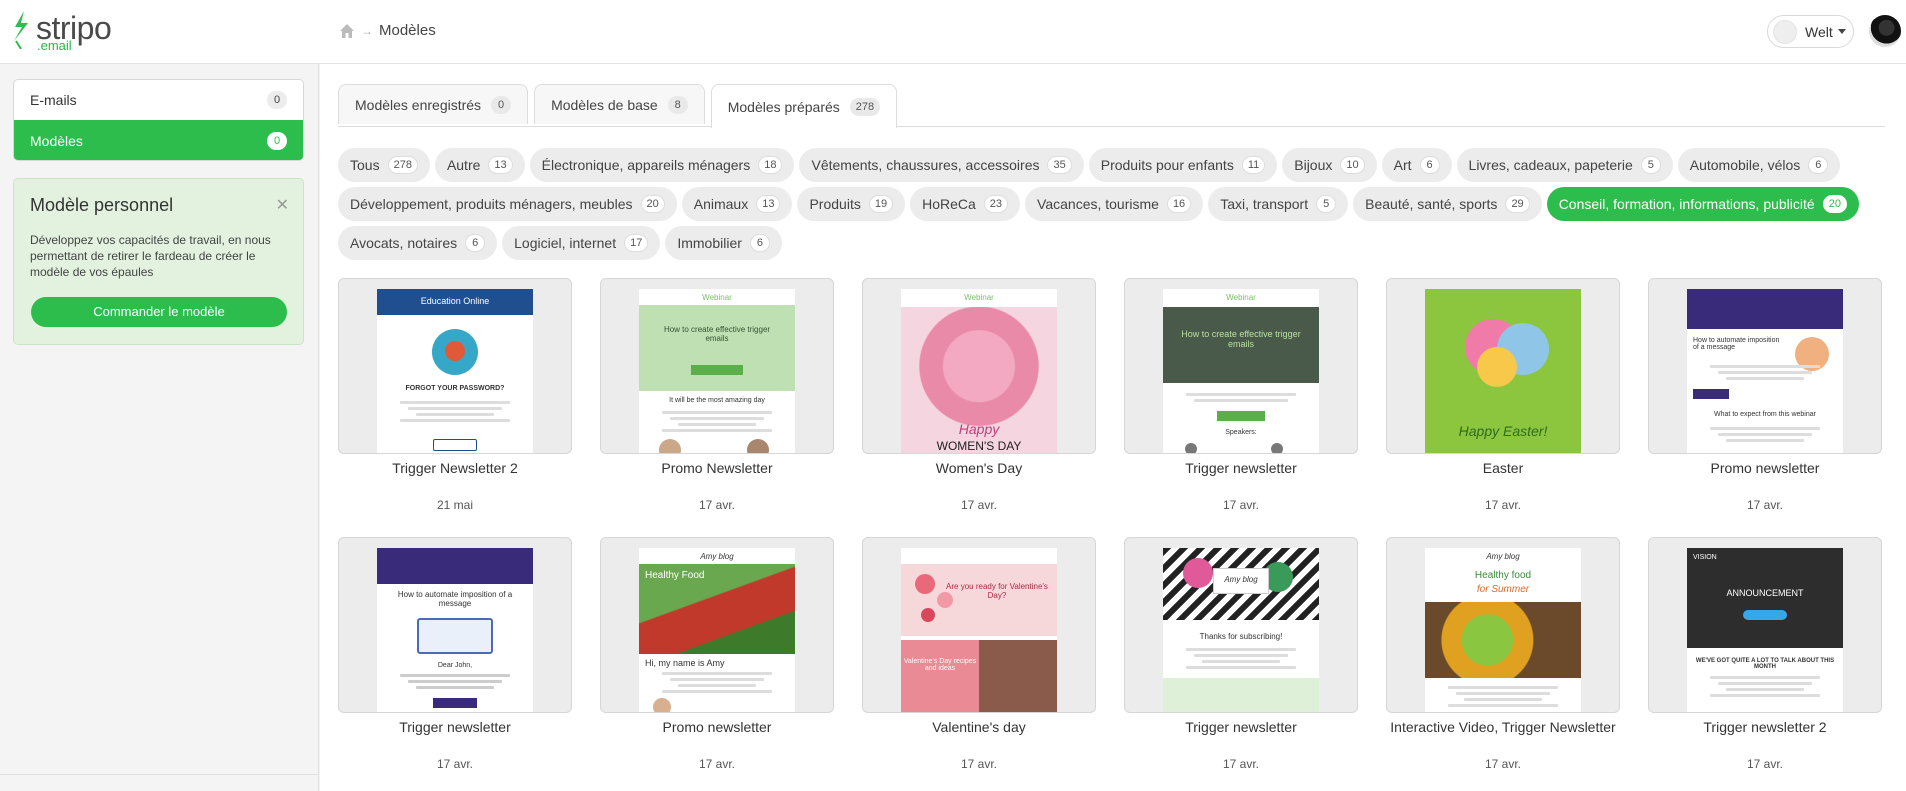 Image resolution: width=1906 pixels, height=791 pixels. I want to click on thumb-text: How to automate imposition of a message, so click(455, 599).